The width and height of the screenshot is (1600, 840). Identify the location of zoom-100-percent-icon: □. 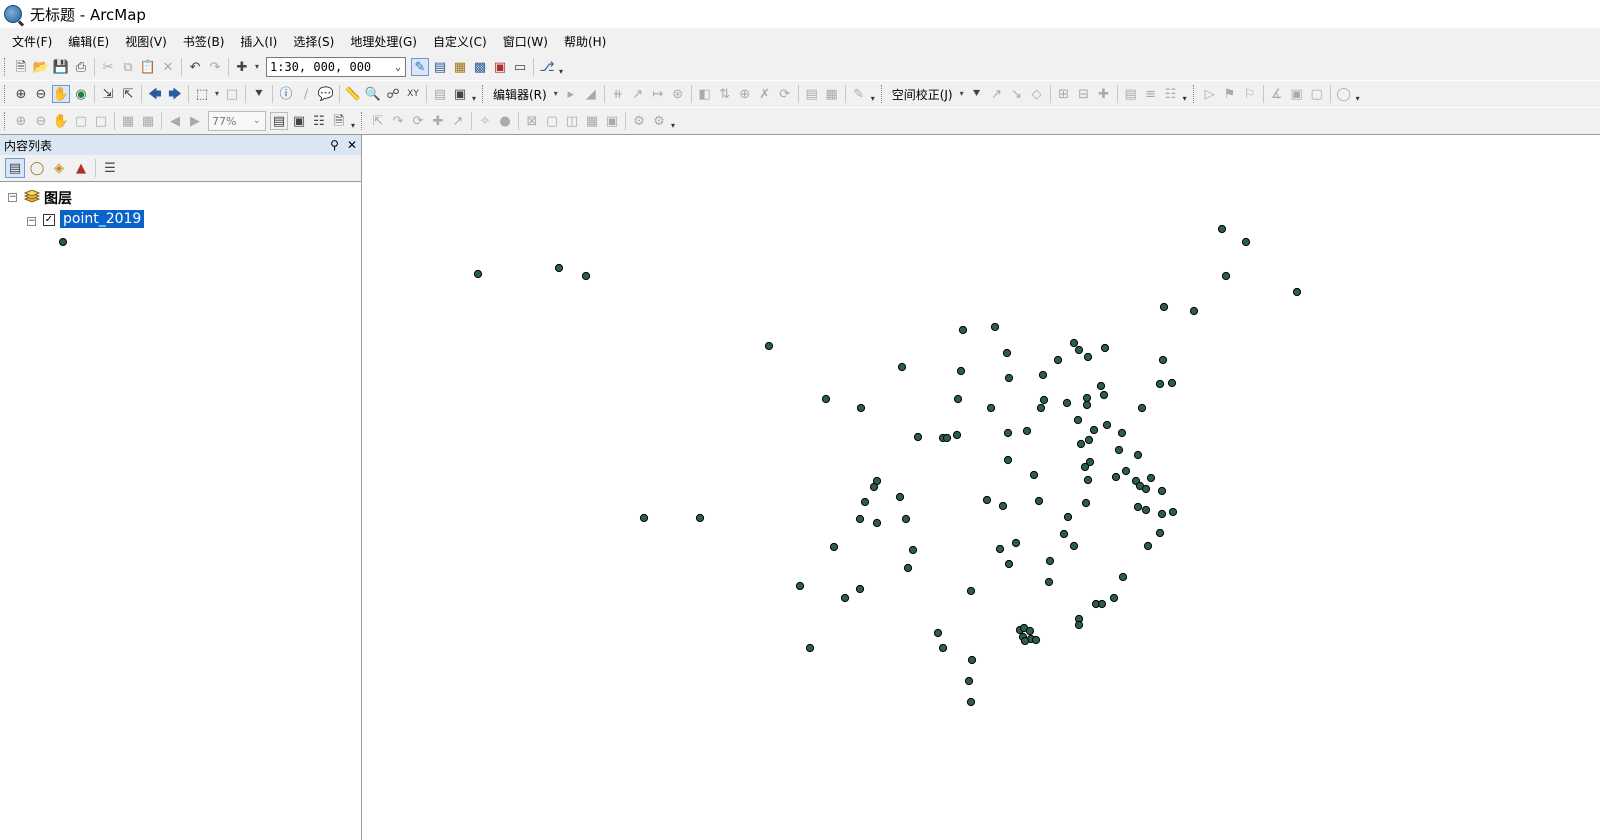
(101, 121).